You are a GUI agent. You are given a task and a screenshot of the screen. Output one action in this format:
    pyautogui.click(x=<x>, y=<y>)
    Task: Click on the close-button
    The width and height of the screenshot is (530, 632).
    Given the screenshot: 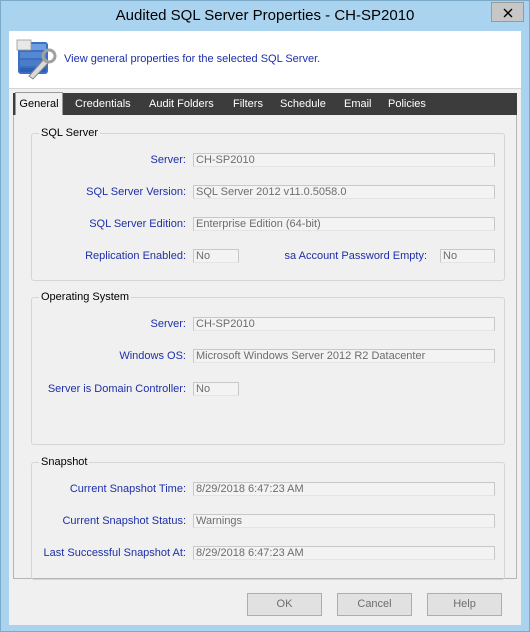 What is the action you would take?
    pyautogui.click(x=507, y=12)
    